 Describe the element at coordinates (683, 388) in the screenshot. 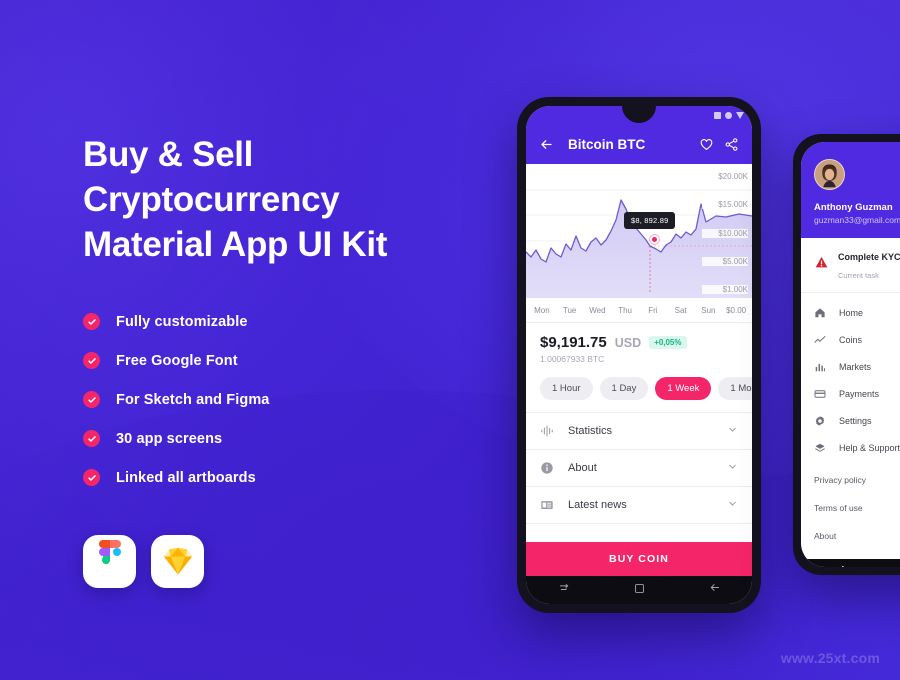

I see `range-chip-1-week: 1 Week` at that location.